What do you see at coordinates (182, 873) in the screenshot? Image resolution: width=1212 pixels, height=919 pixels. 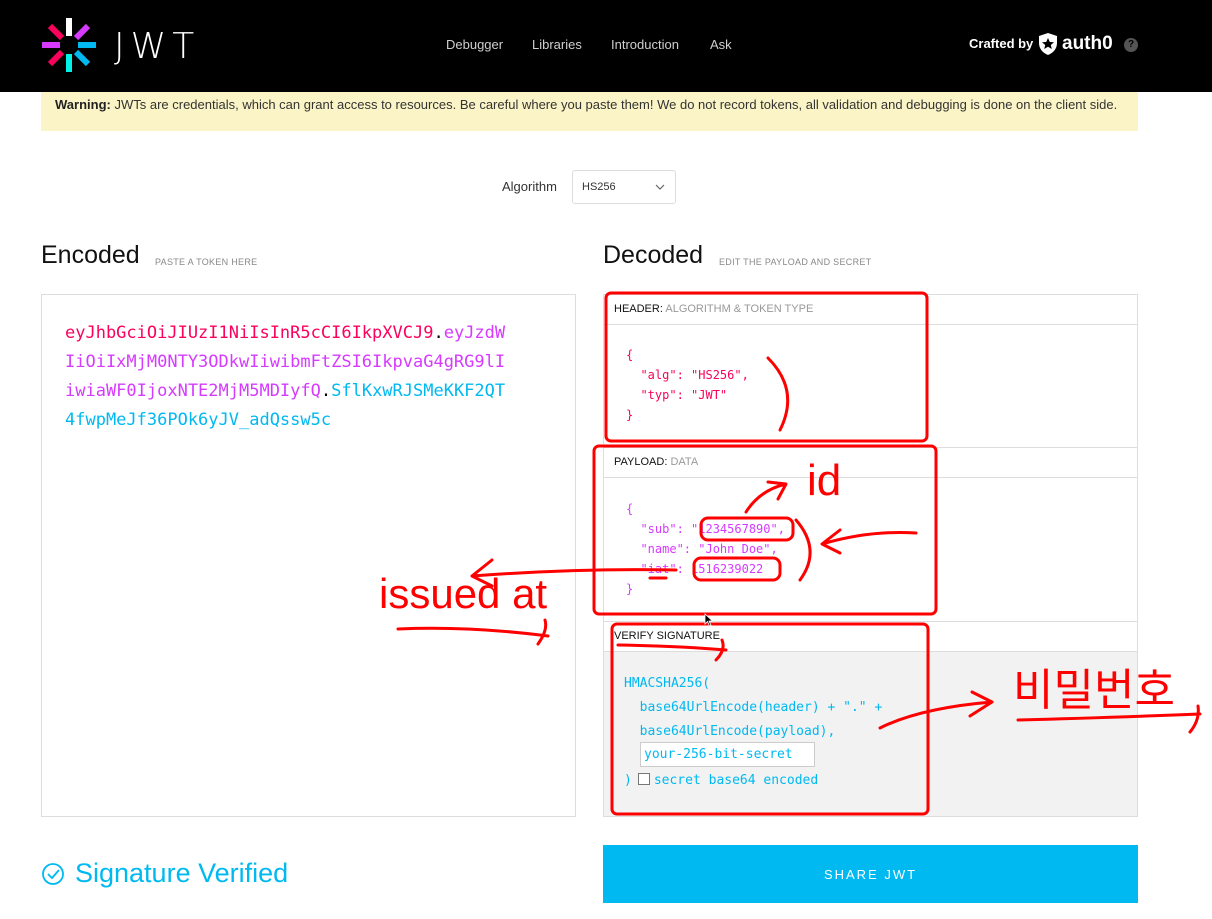 I see `signature-verified-text: Signature Verified` at bounding box center [182, 873].